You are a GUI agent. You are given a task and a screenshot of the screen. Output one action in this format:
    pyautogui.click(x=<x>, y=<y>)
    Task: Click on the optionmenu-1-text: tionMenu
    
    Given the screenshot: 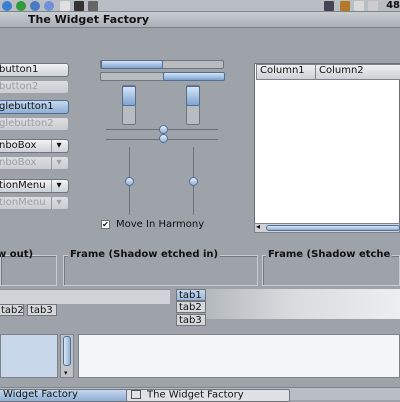 What is the action you would take?
    pyautogui.click(x=23, y=185)
    